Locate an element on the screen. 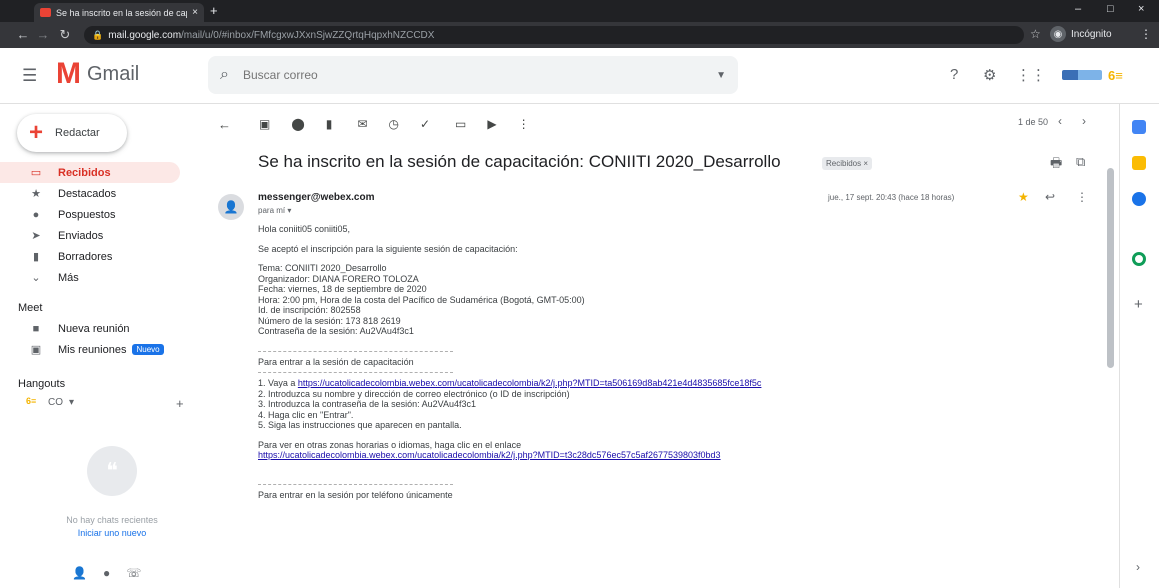 The width and height of the screenshot is (1159, 588). tab-title: Se ha inscrito en la sesión de cap is located at coordinates (122, 12).